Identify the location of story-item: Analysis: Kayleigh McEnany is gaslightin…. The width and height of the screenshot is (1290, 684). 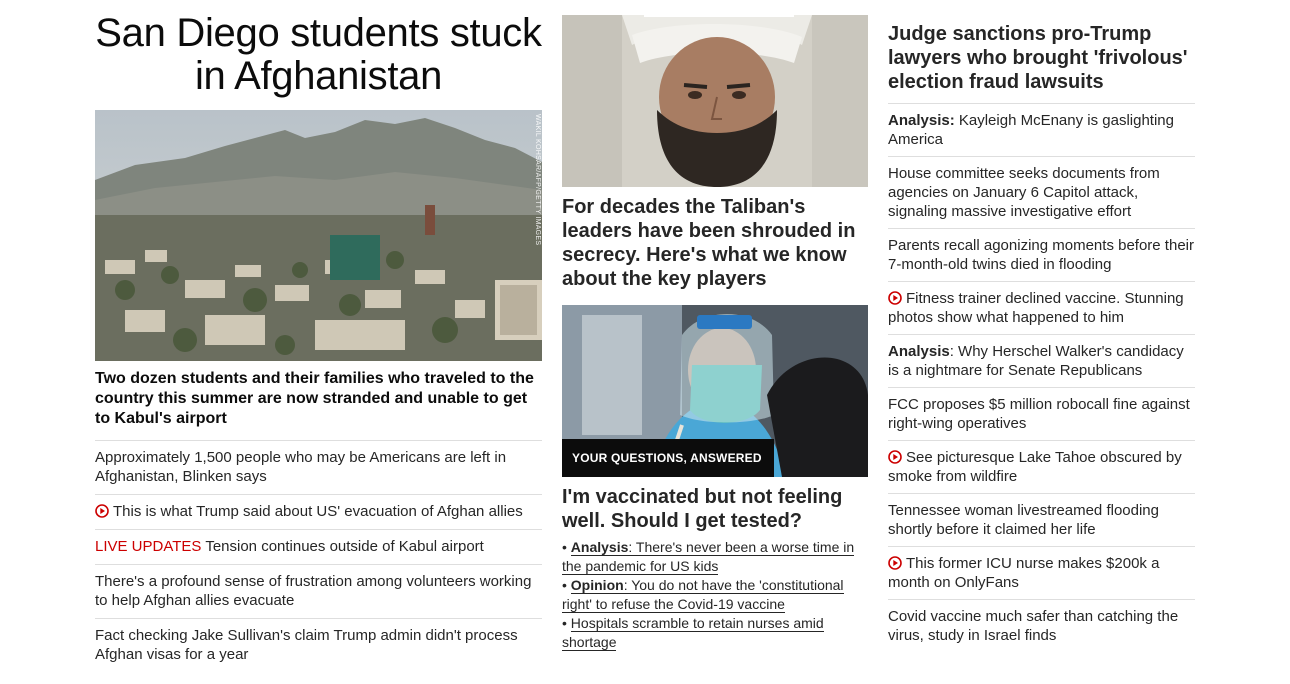
(1041, 130).